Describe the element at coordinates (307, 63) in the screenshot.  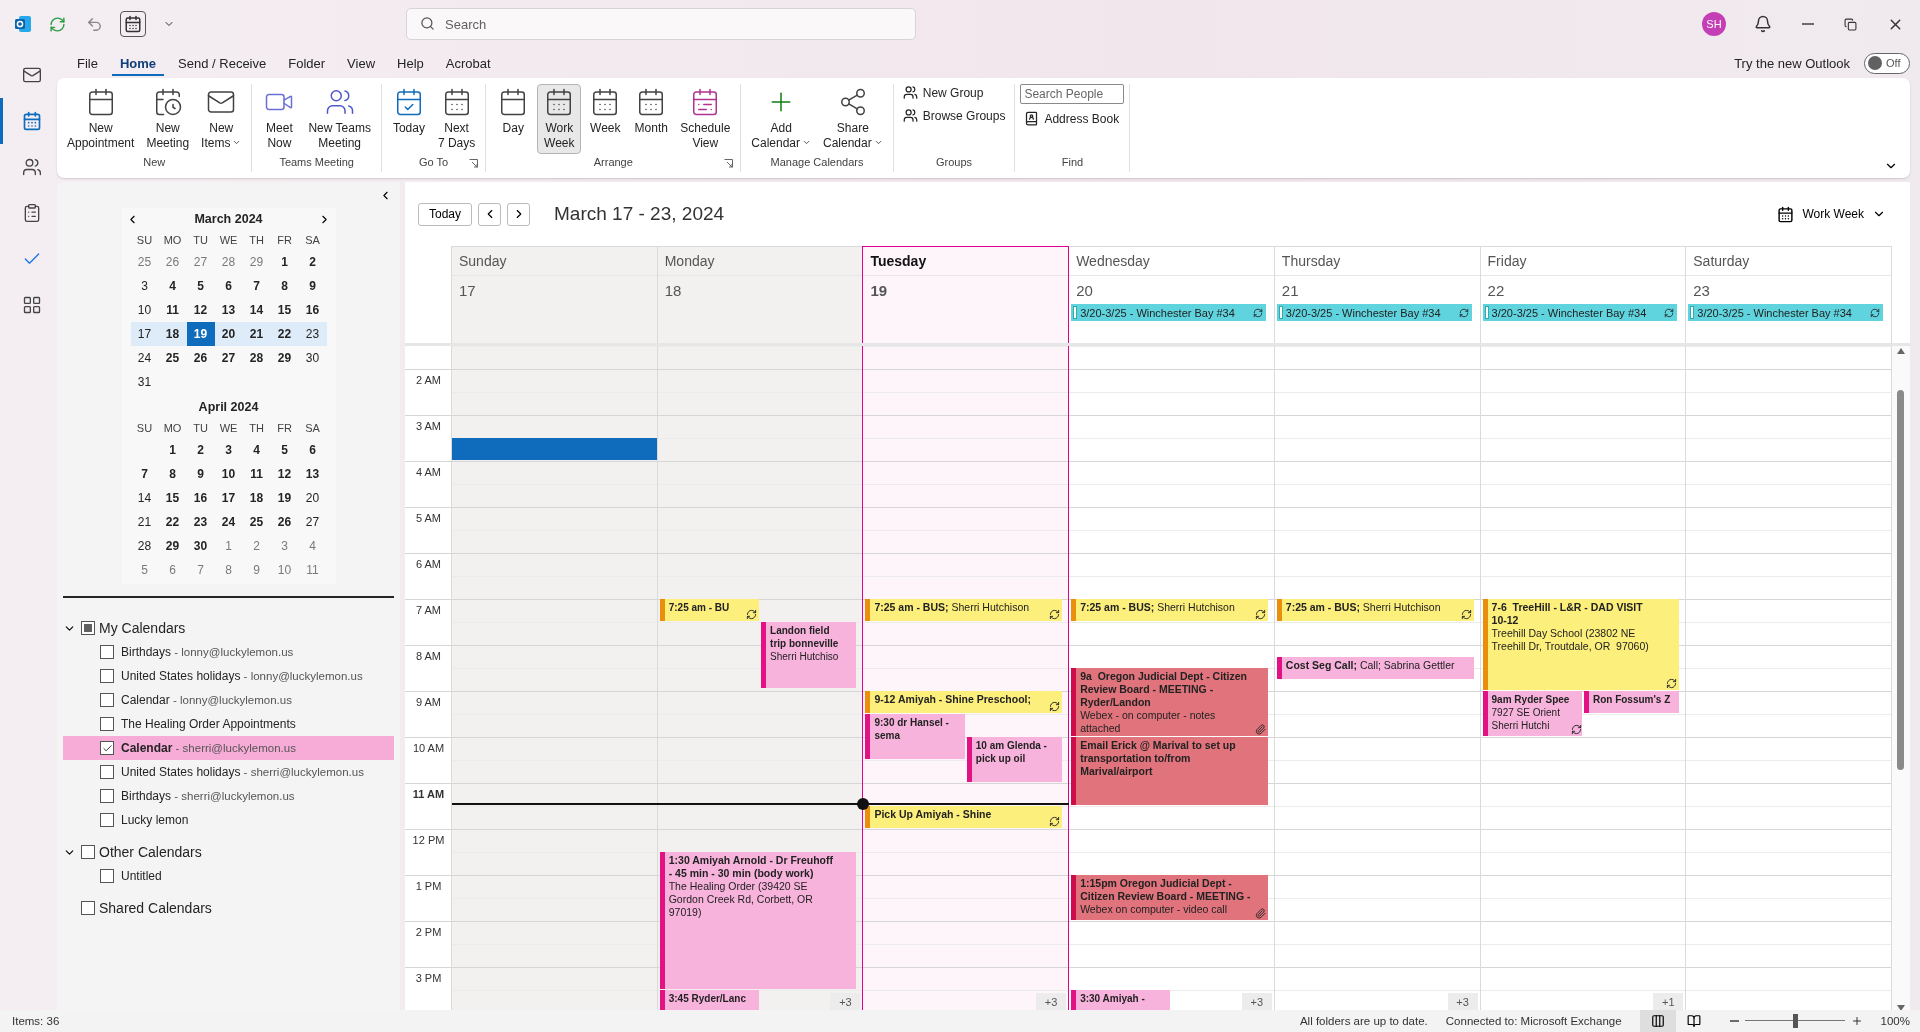
I see `menu-tab: Folder` at that location.